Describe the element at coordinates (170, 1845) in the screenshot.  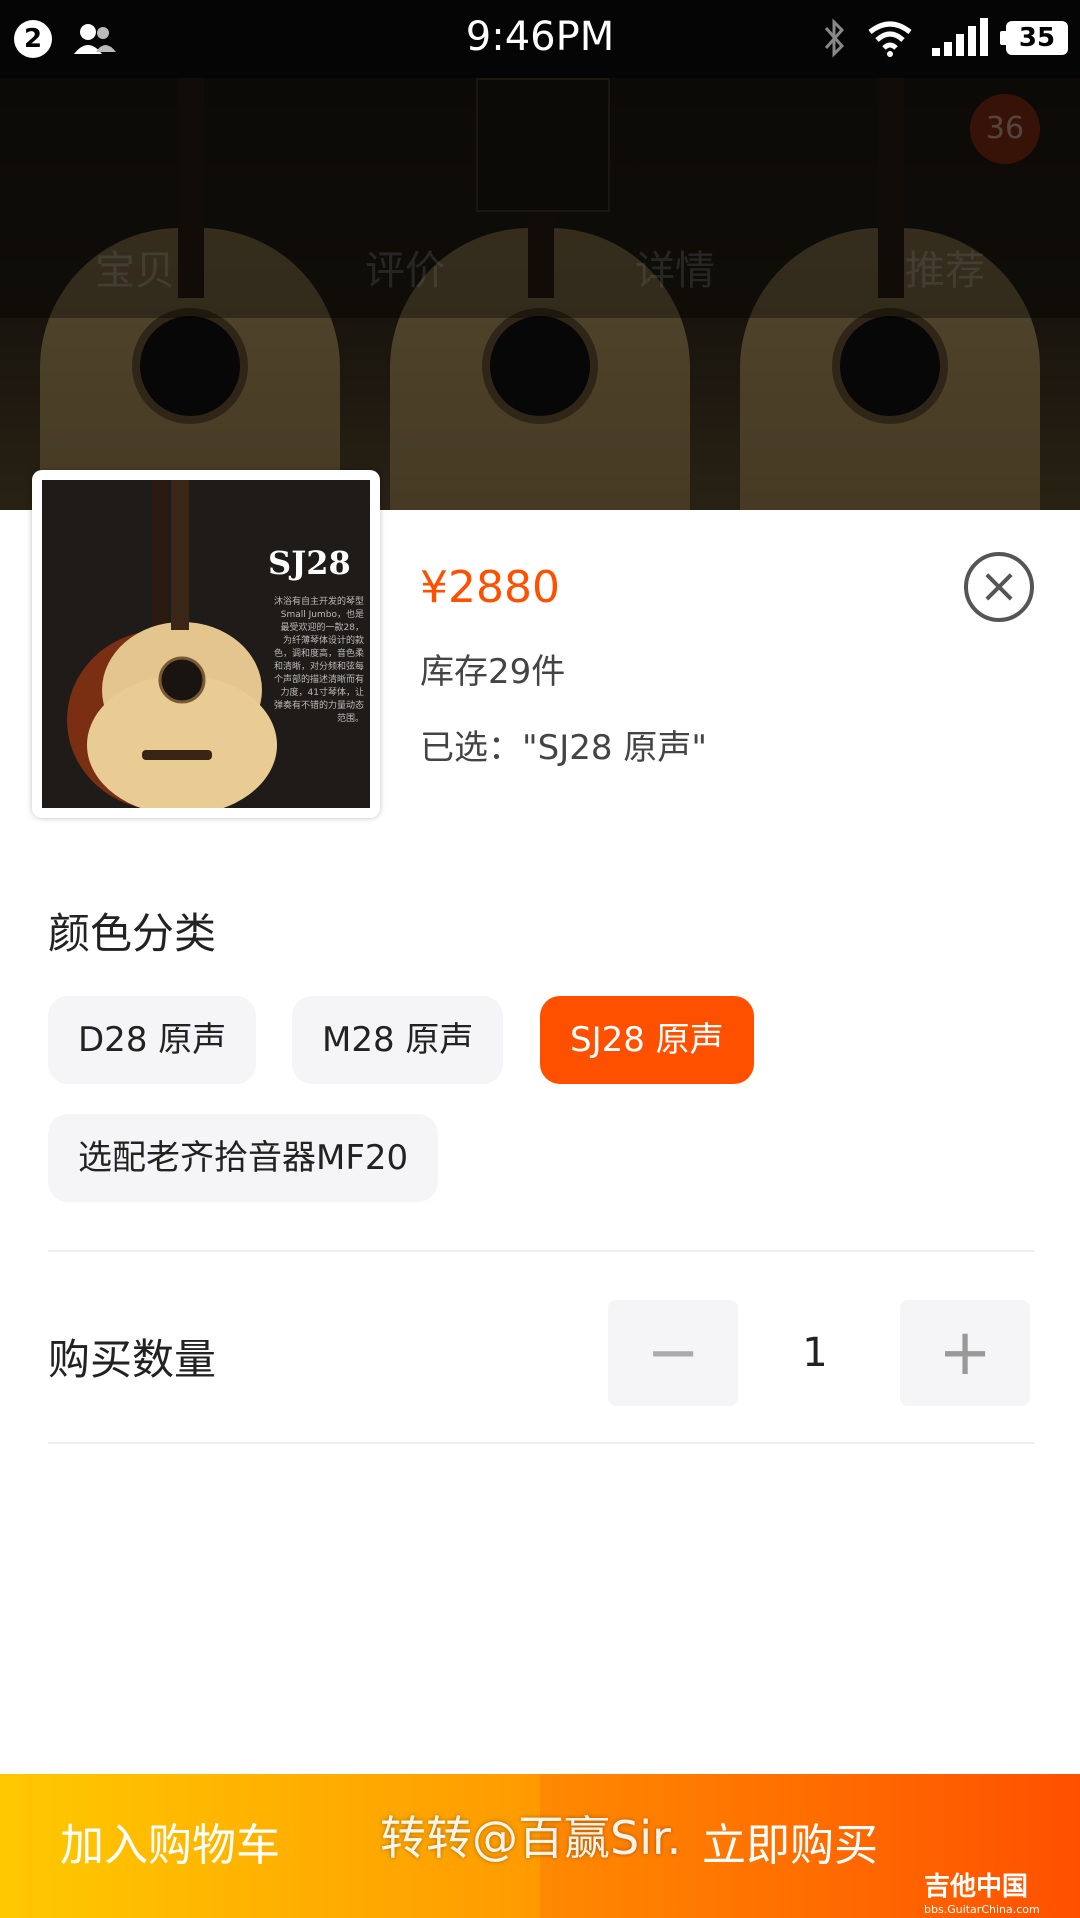
I see `add-to-cart-label: 加入购物车` at that location.